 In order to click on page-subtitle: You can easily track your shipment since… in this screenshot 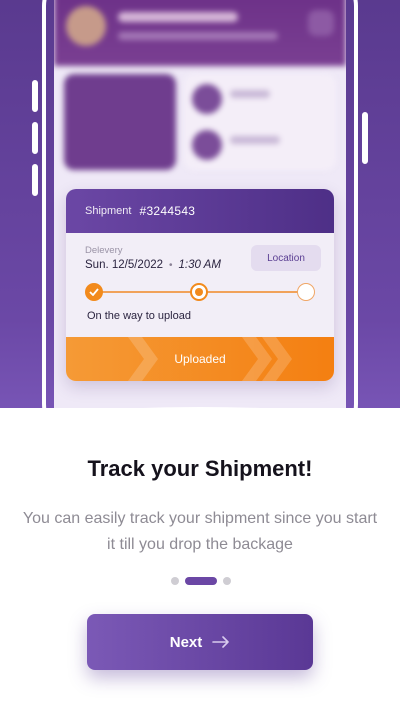, I will do `click(200, 531)`.